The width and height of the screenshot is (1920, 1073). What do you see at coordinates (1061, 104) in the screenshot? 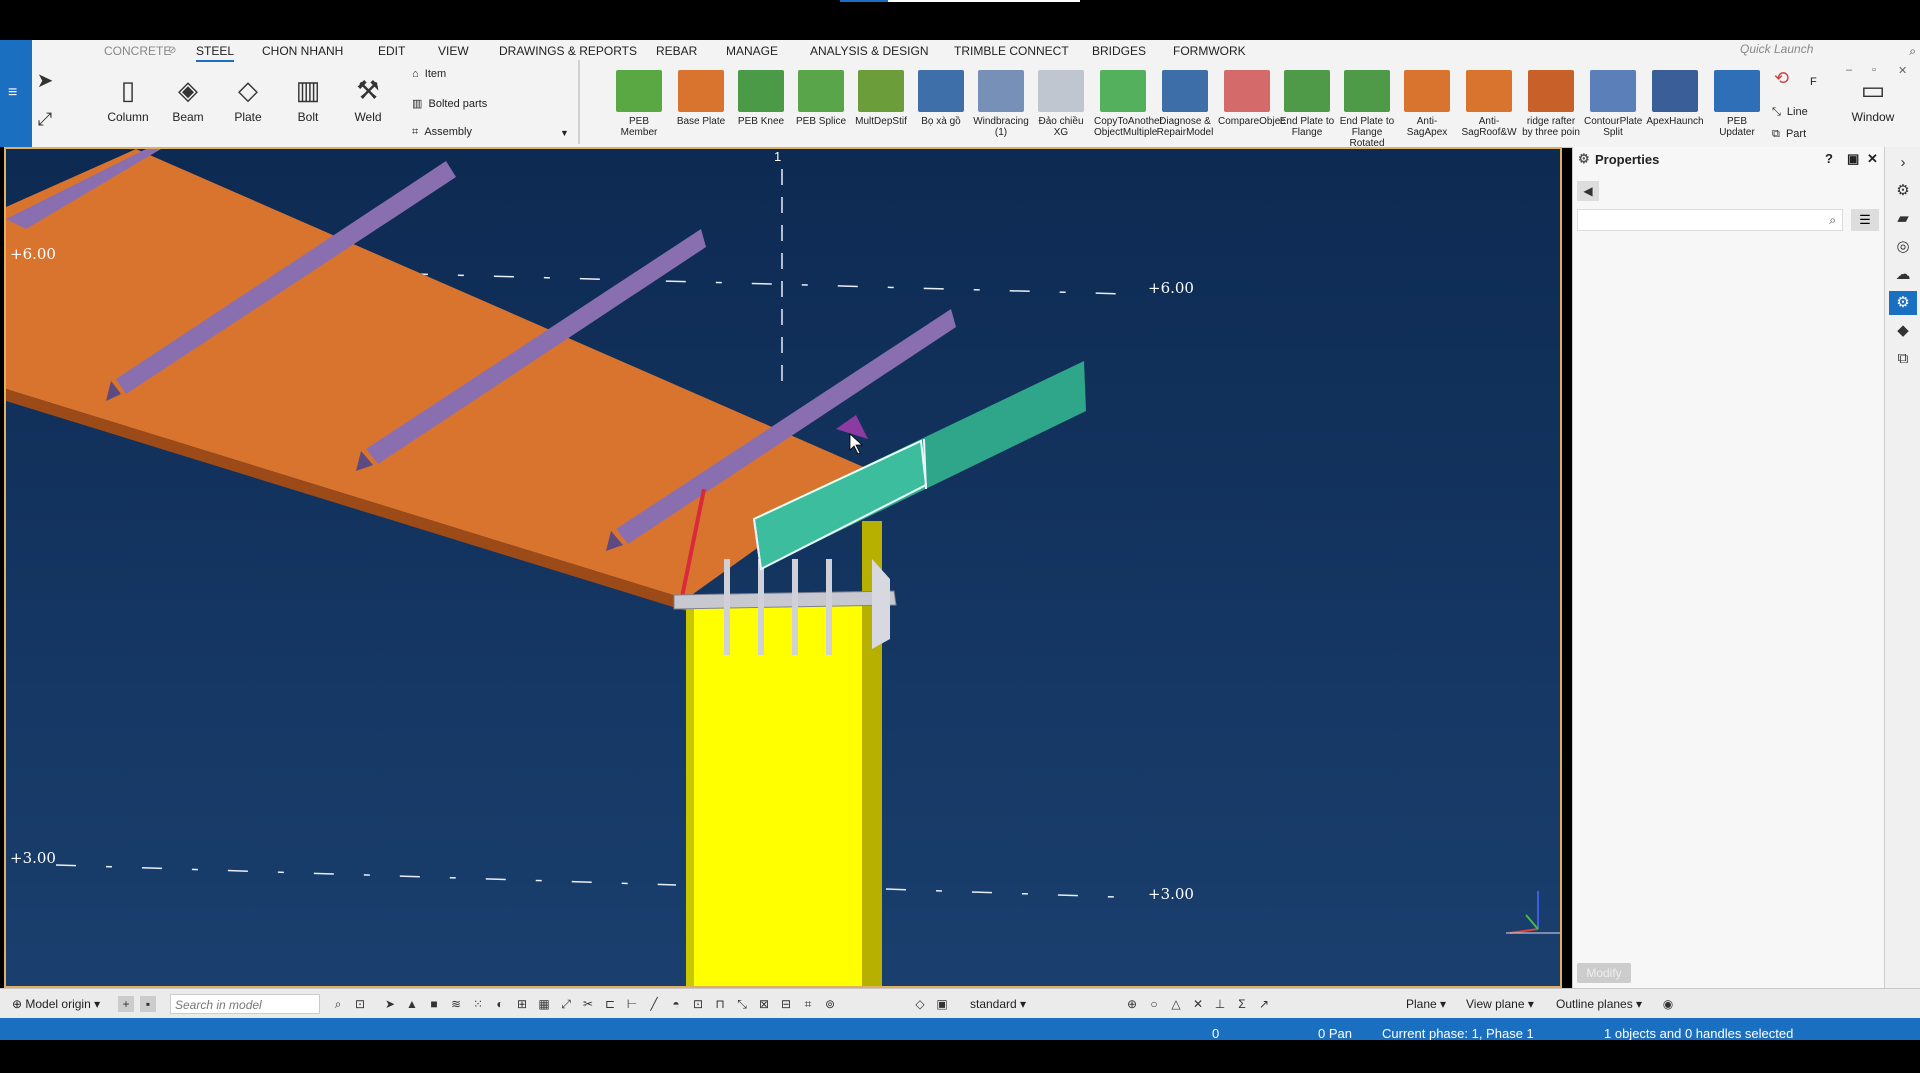
I see `peb-tool-button-8: Đảo chiều XG` at bounding box center [1061, 104].